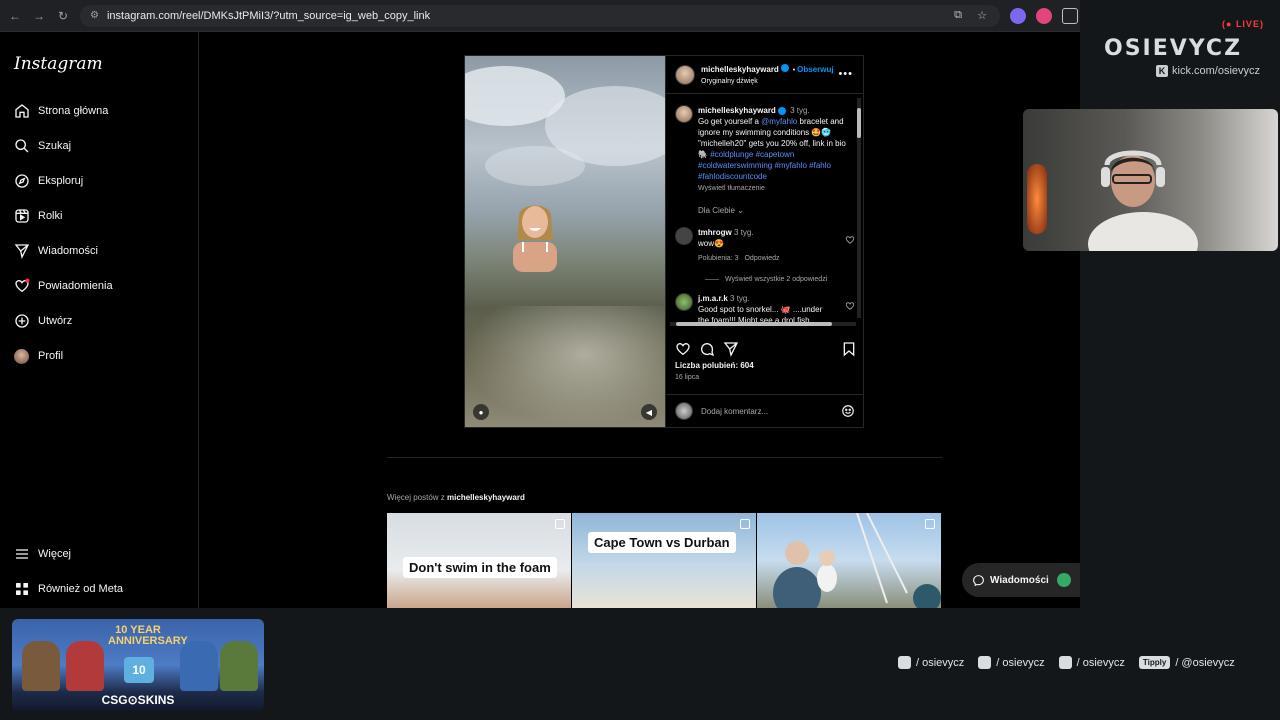 The width and height of the screenshot is (1280, 720). What do you see at coordinates (68, 251) in the screenshot?
I see `sidebar-item-label: Wiadomości` at bounding box center [68, 251].